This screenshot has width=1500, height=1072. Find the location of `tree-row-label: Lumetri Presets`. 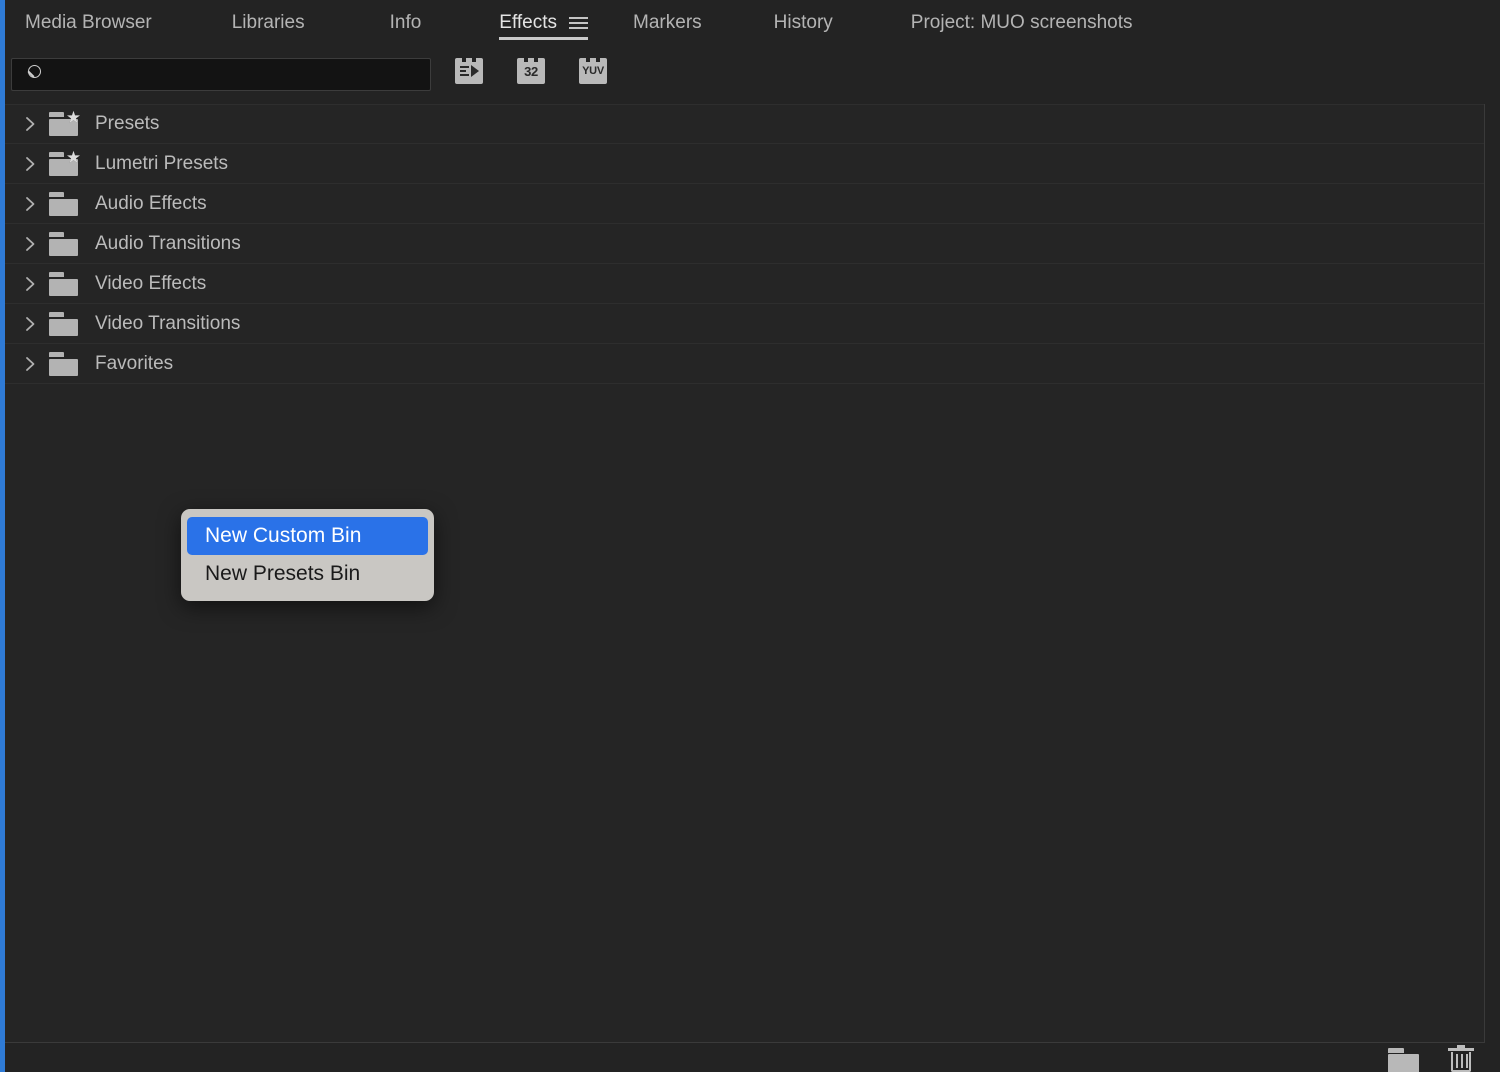

tree-row-label: Lumetri Presets is located at coordinates (162, 163).